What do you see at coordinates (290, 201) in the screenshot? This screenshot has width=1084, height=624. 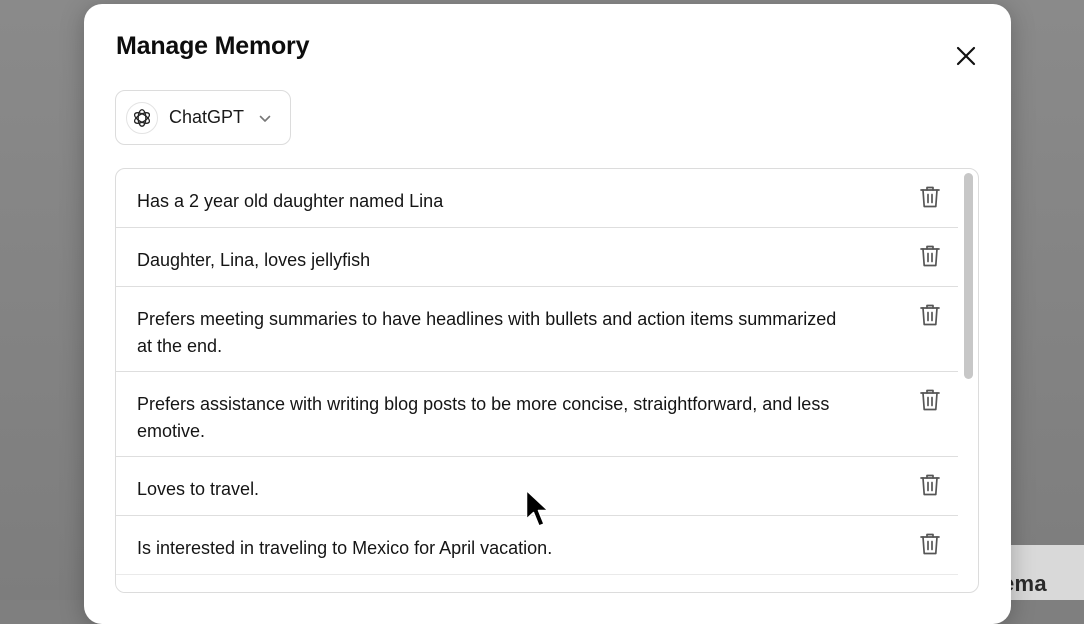 I see `memory-text: Has a 2 year old daughter named Lina` at bounding box center [290, 201].